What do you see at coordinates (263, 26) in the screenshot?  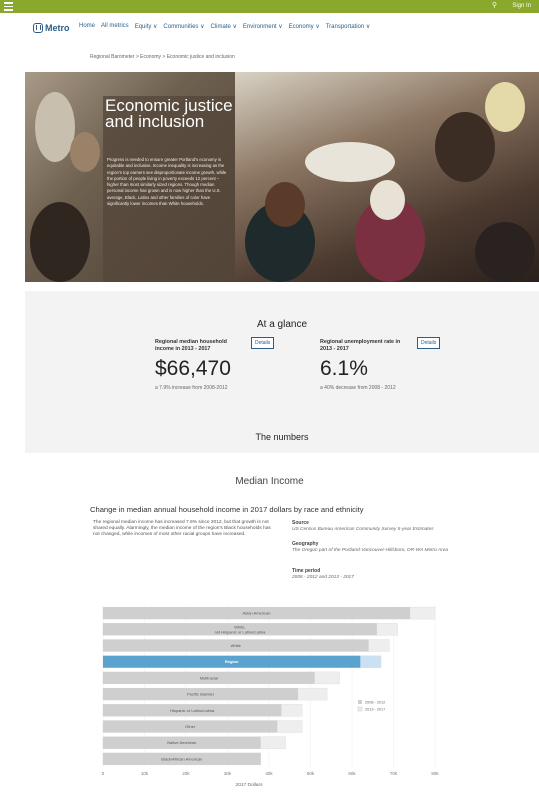 I see `nav-environment: Environment ∨` at bounding box center [263, 26].